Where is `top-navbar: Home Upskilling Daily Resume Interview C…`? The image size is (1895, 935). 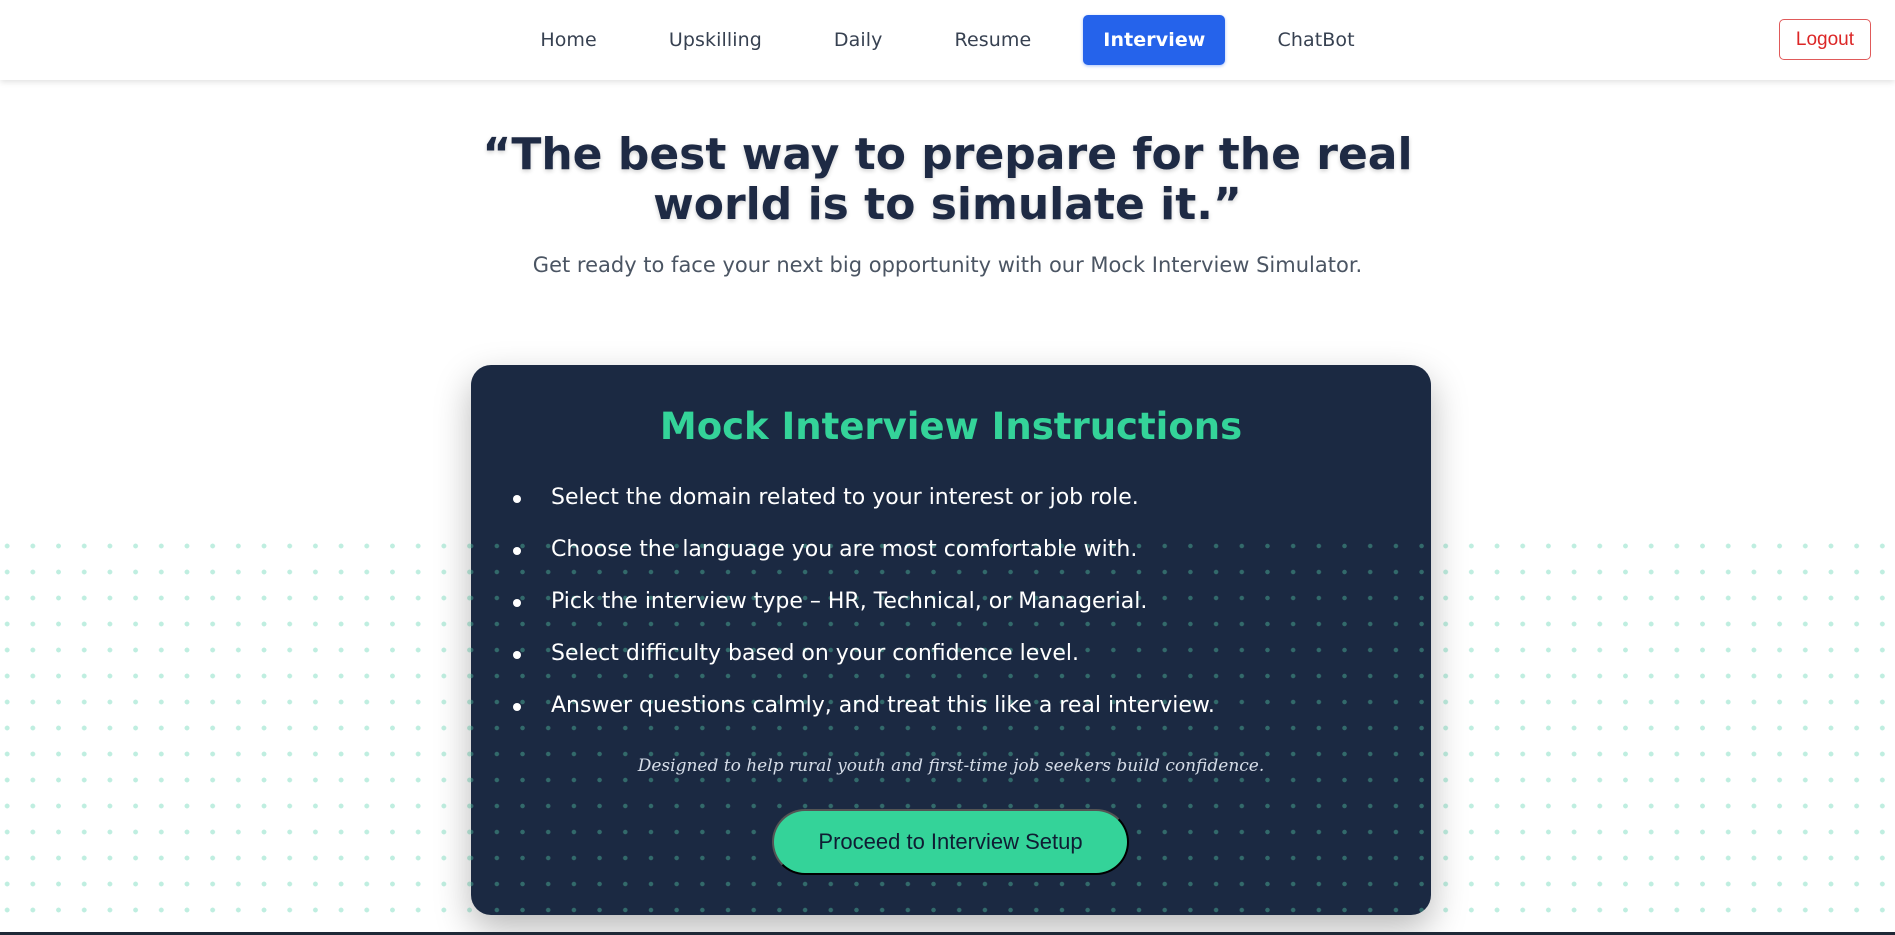
top-navbar: Home Upskilling Daily Resume Interview C… is located at coordinates (947, 40).